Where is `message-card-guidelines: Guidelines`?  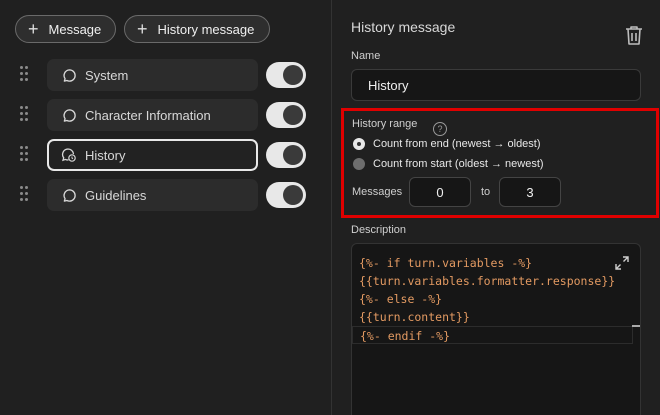
message-card-guidelines: Guidelines is located at coordinates (152, 195).